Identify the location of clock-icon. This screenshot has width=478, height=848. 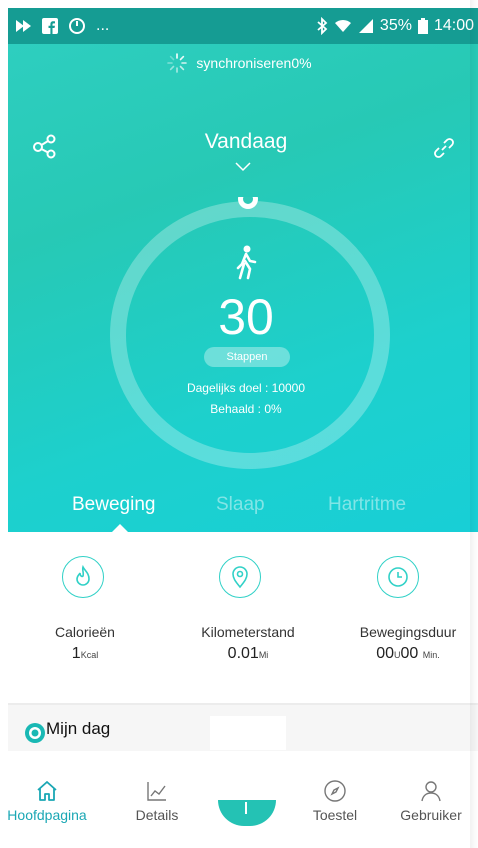
(398, 577).